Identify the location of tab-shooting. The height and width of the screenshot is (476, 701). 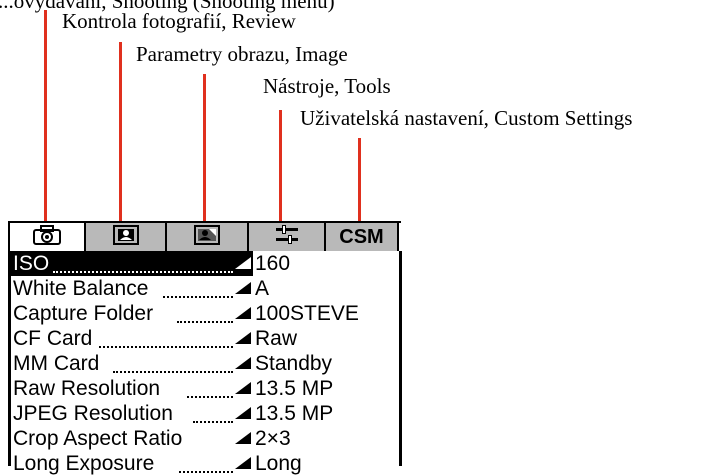
(48, 238).